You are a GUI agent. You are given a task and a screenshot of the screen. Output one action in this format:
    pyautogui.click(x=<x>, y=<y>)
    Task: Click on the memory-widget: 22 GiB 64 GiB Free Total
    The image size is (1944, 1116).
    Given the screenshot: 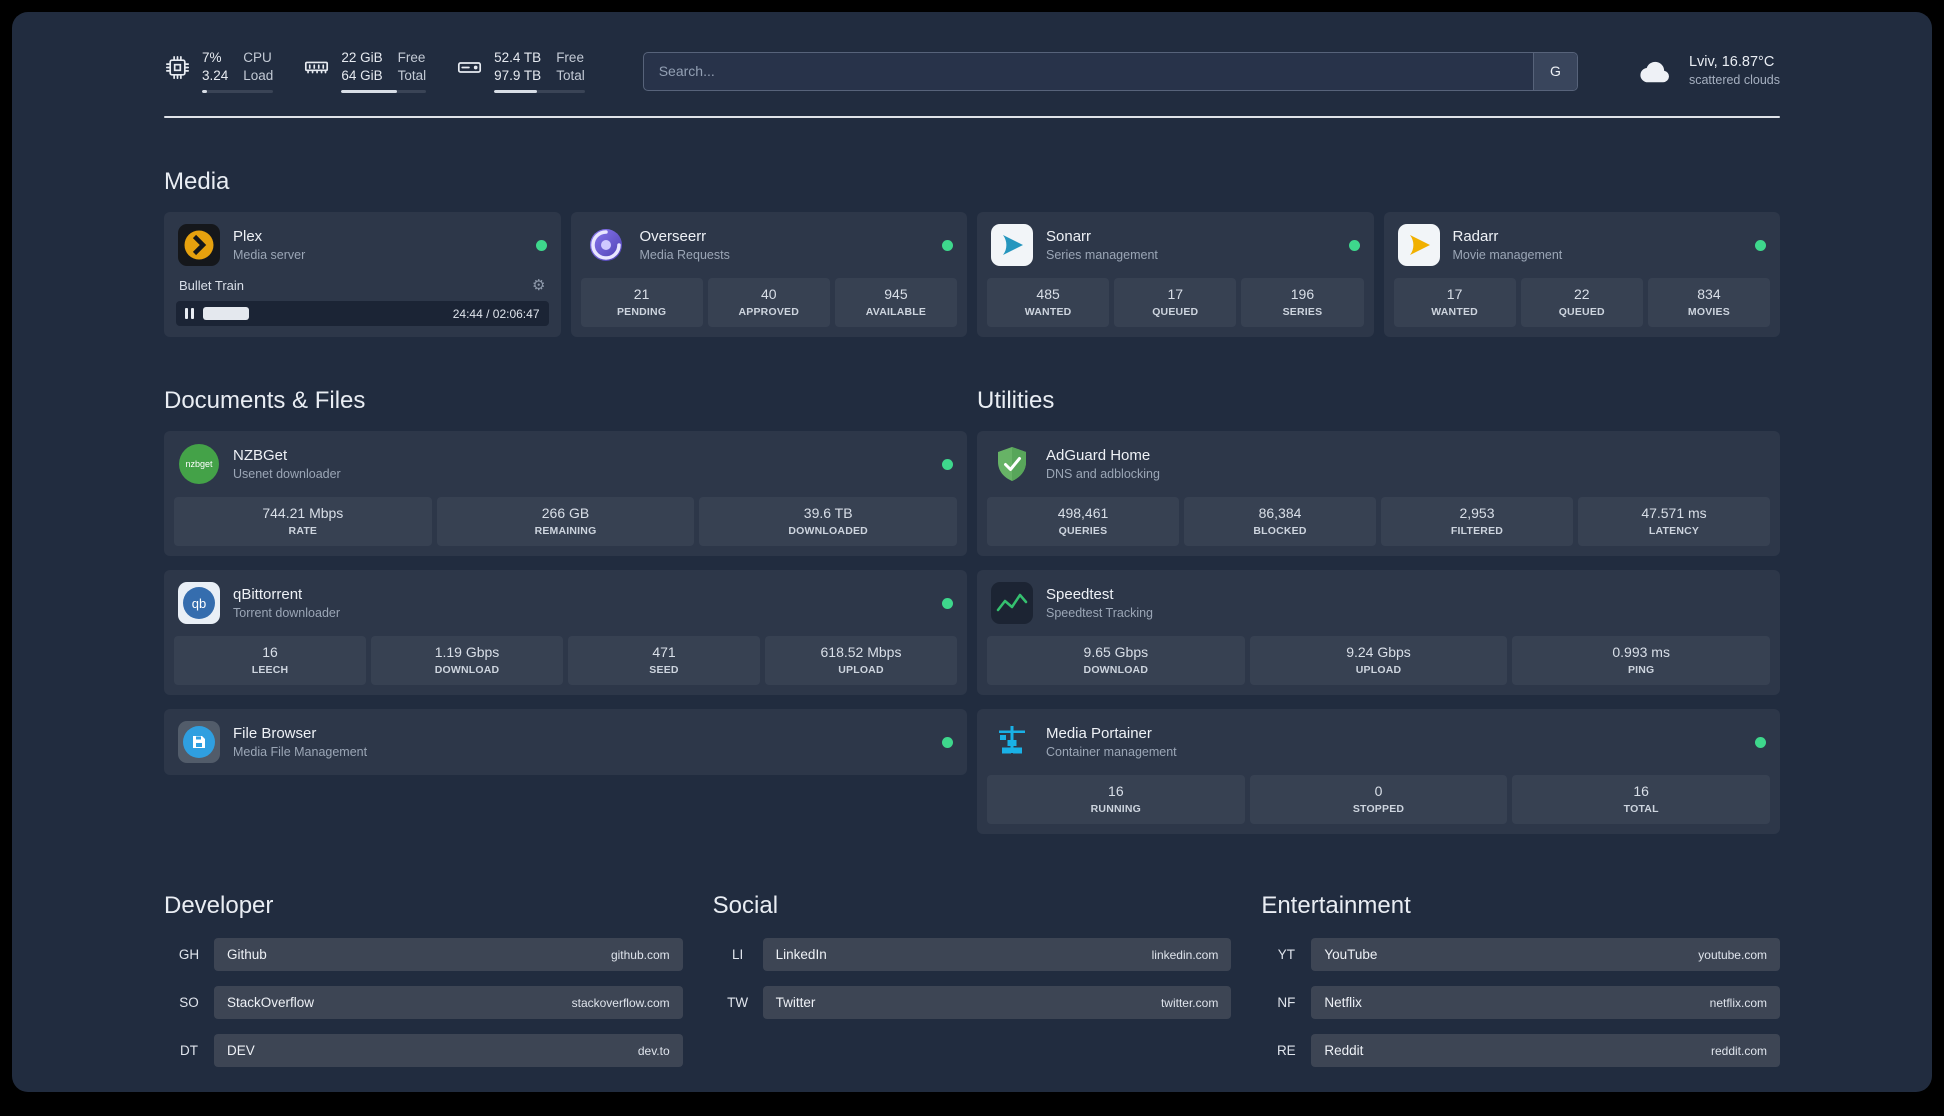 What is the action you would take?
    pyautogui.click(x=365, y=71)
    